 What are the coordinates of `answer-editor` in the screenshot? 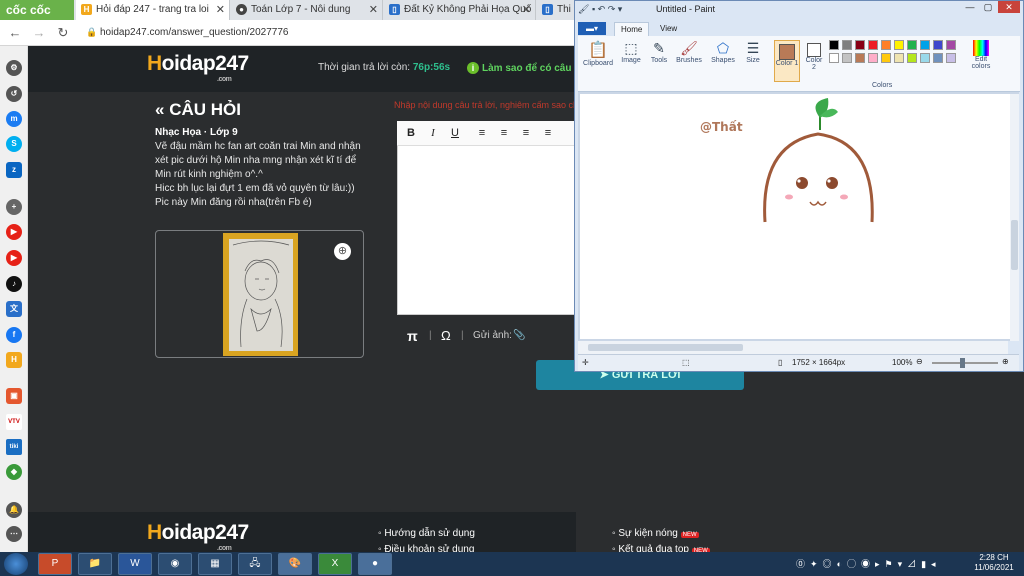 It's located at (486, 218).